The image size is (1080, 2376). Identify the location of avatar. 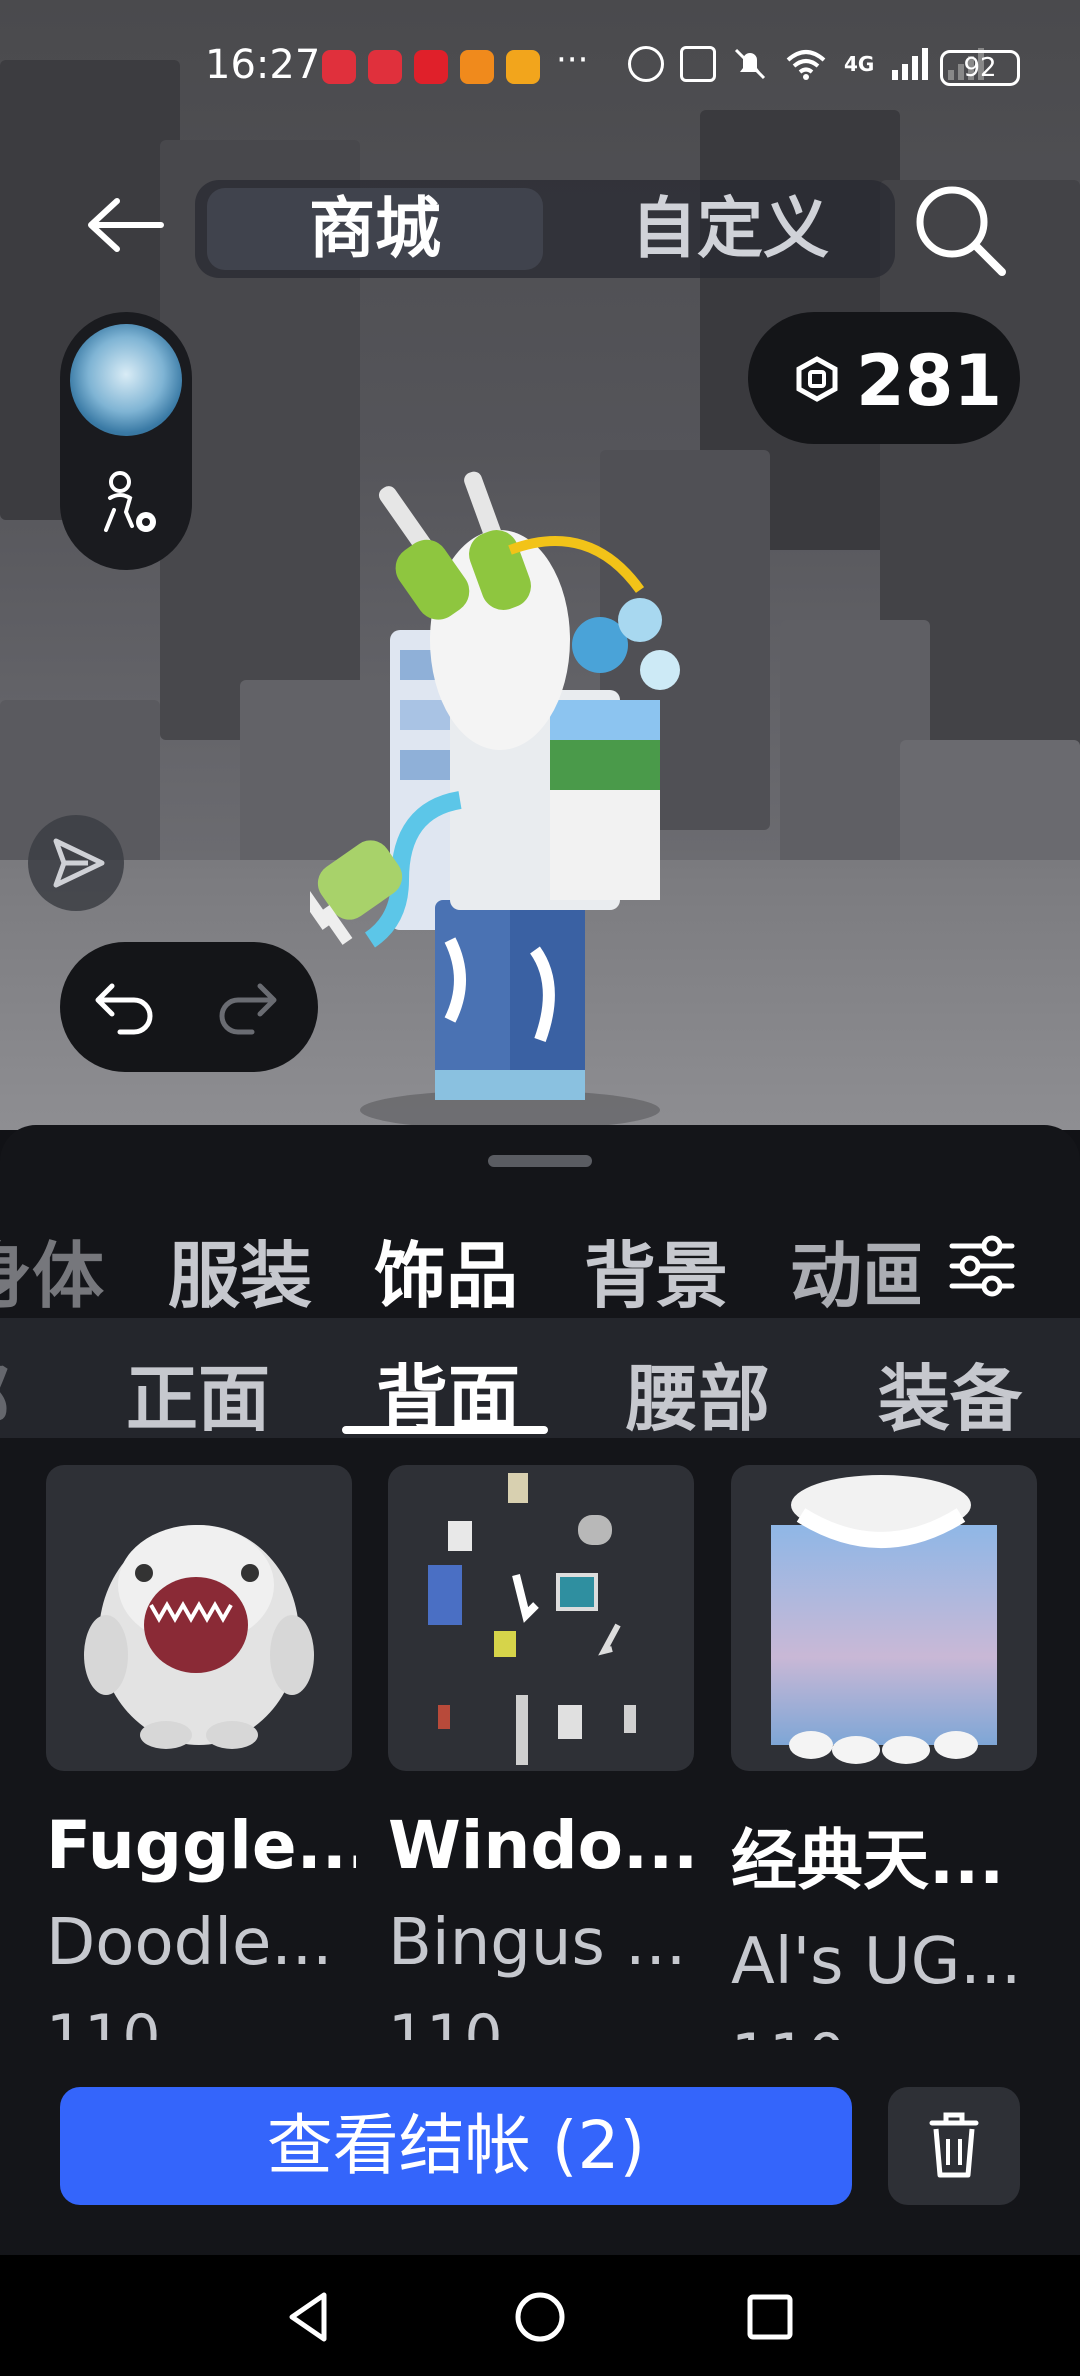
(126, 380).